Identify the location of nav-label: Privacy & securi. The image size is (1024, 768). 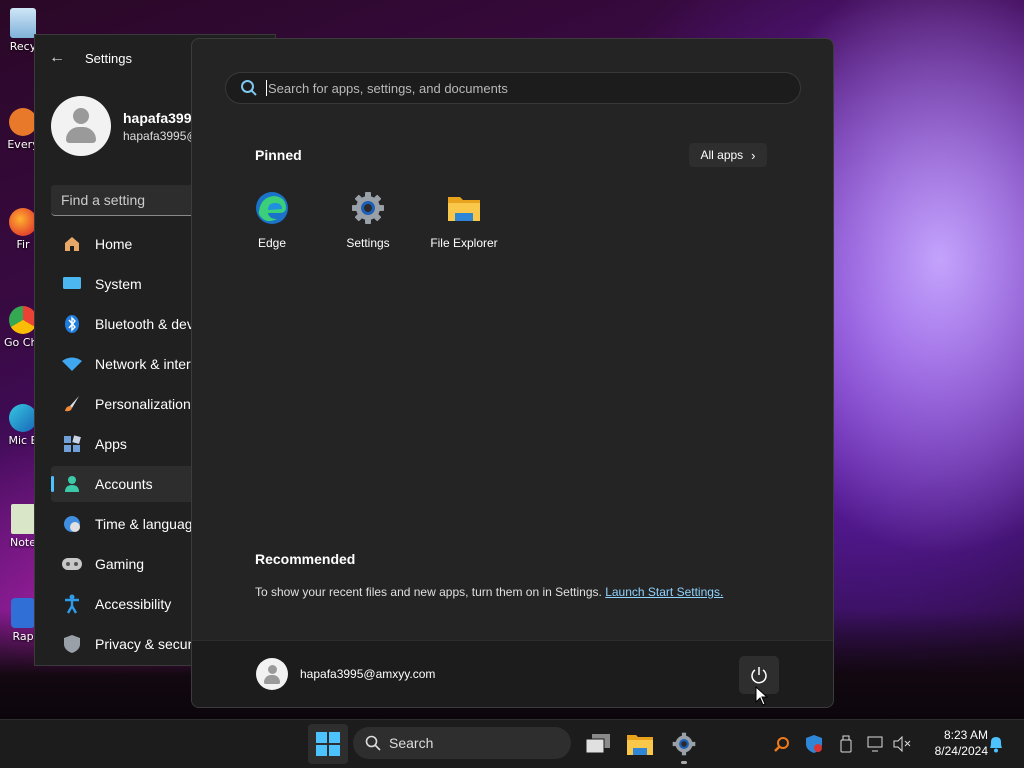
(145, 644).